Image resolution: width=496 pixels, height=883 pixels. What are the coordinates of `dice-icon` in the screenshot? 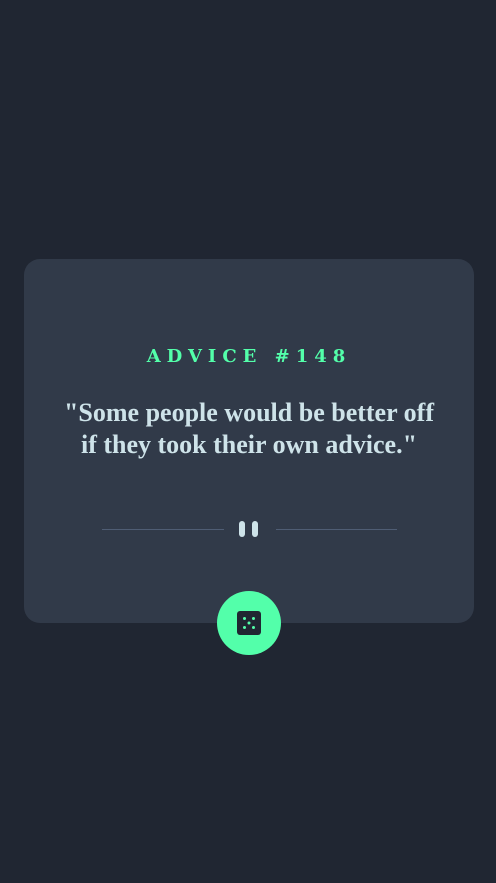 It's located at (249, 623).